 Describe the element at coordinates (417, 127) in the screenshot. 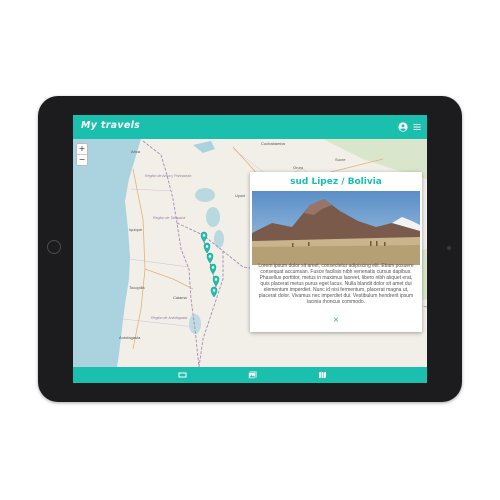

I see `hamburger-menu-icon` at that location.